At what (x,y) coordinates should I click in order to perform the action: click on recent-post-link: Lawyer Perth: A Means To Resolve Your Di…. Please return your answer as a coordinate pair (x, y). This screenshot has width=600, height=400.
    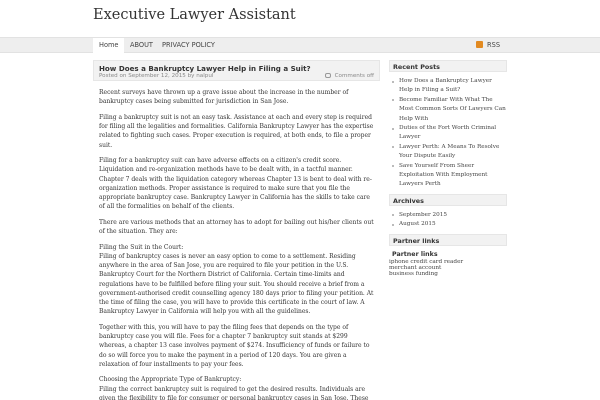
    Looking at the image, I should click on (449, 152).